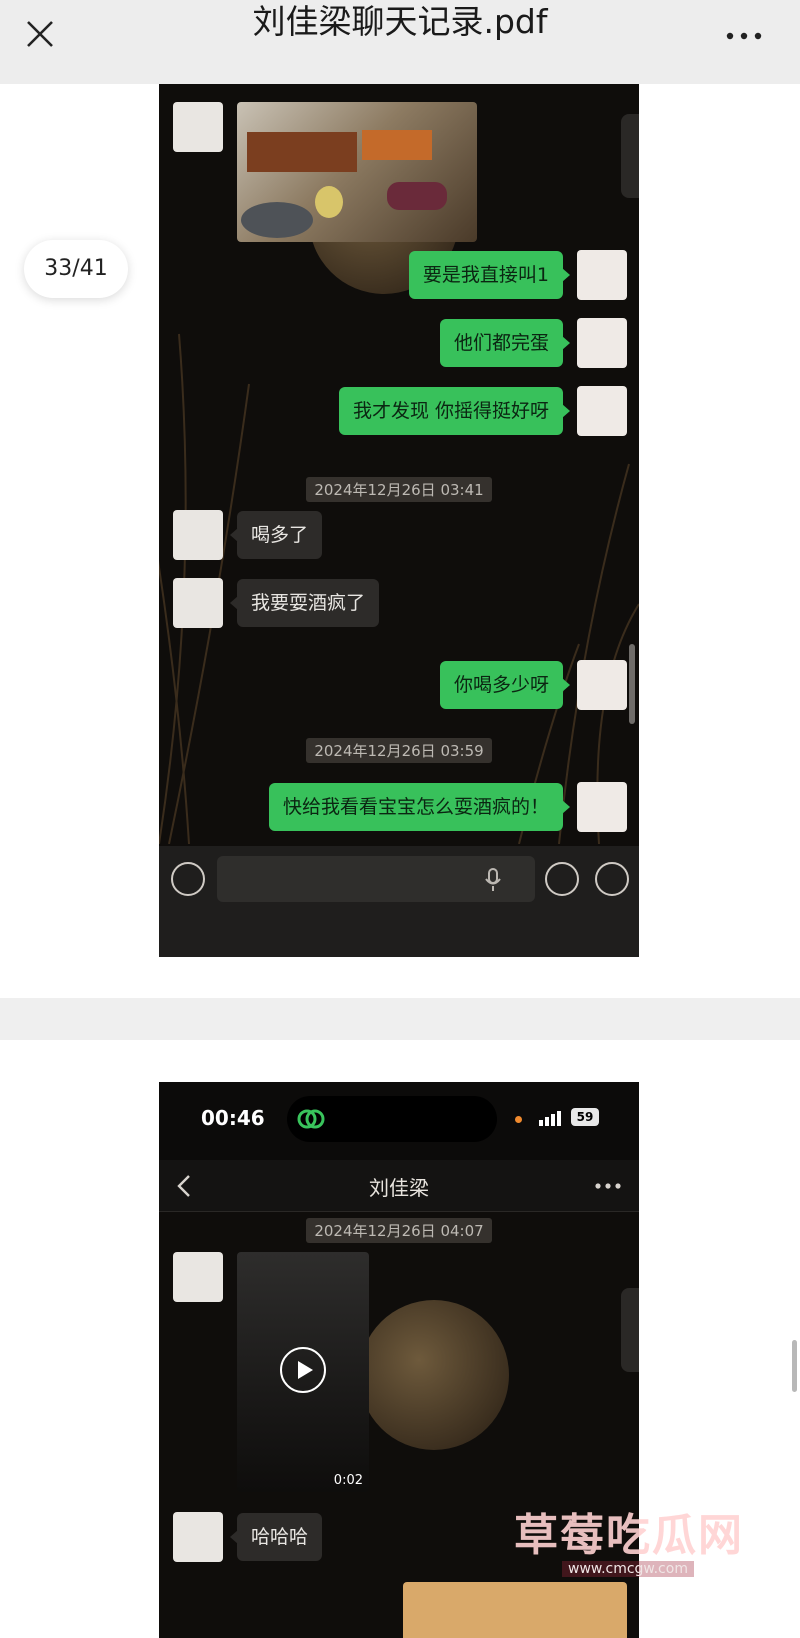 The image size is (800, 1638). What do you see at coordinates (612, 879) in the screenshot?
I see `plus-icon` at bounding box center [612, 879].